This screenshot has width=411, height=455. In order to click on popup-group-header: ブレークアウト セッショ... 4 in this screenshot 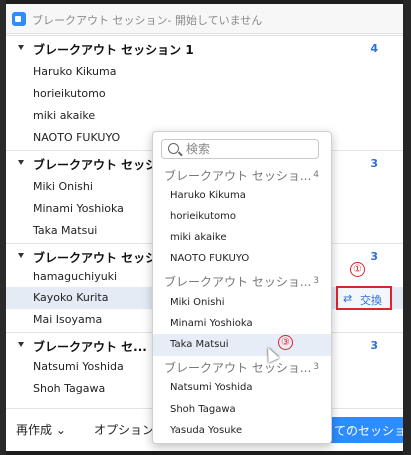, I will do `click(242, 175)`.